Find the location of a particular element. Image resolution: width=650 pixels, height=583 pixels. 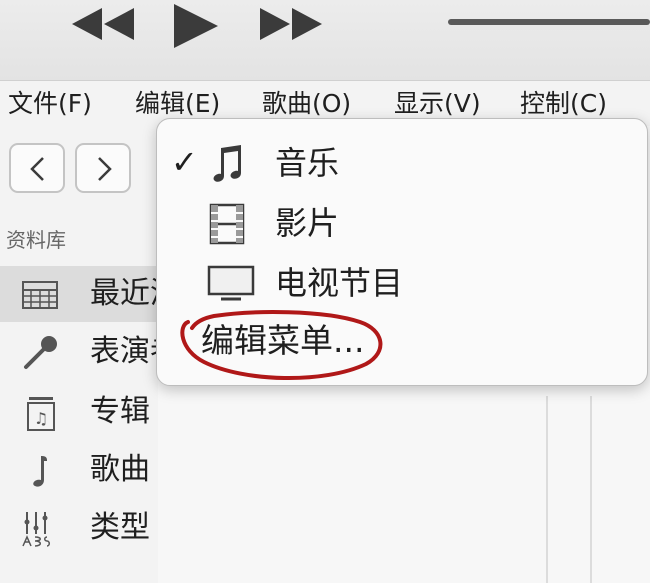

album-icon: ♫ is located at coordinates (41, 414).